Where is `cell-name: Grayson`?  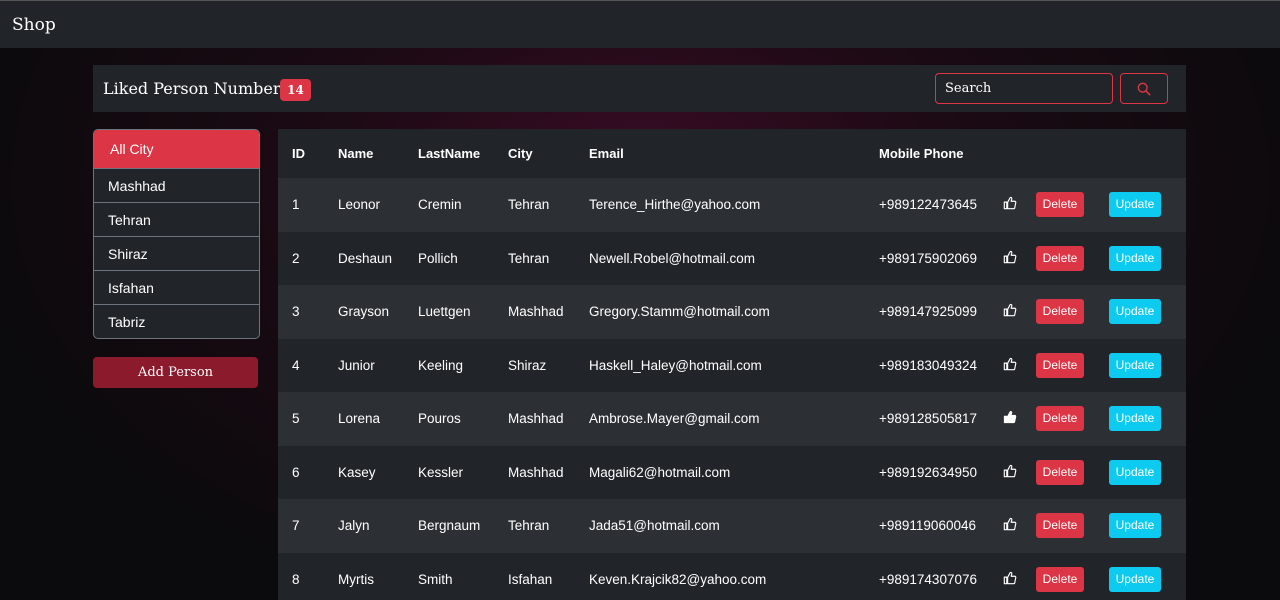
cell-name: Grayson is located at coordinates (364, 312).